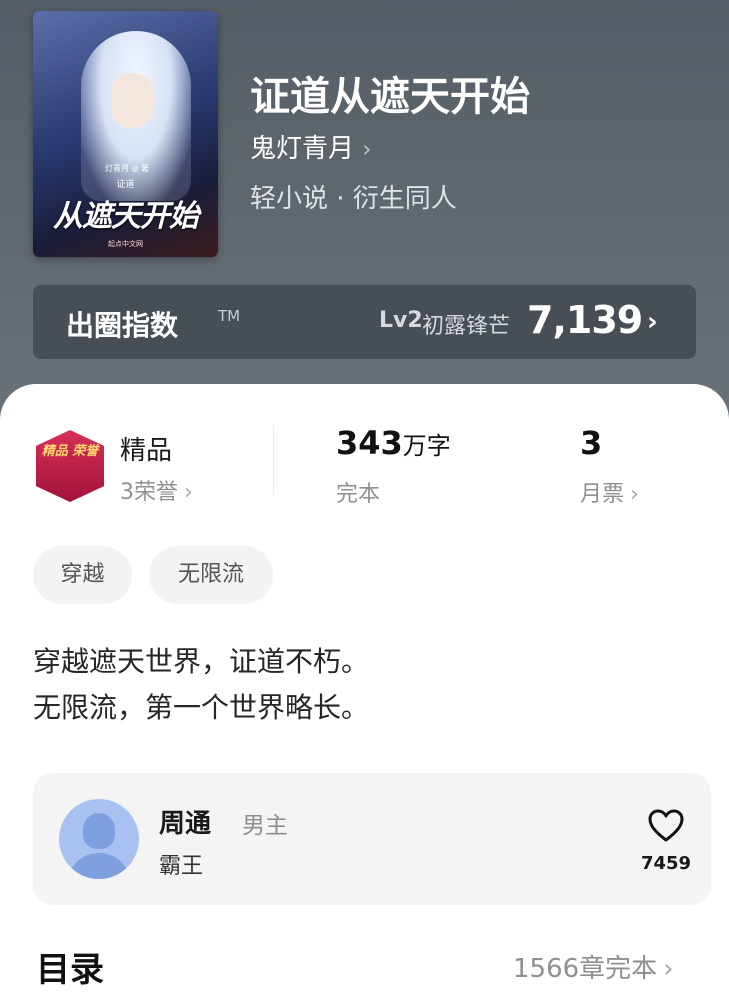 Image resolution: width=729 pixels, height=1000 pixels. I want to click on monthly-tickets: 3, so click(591, 443).